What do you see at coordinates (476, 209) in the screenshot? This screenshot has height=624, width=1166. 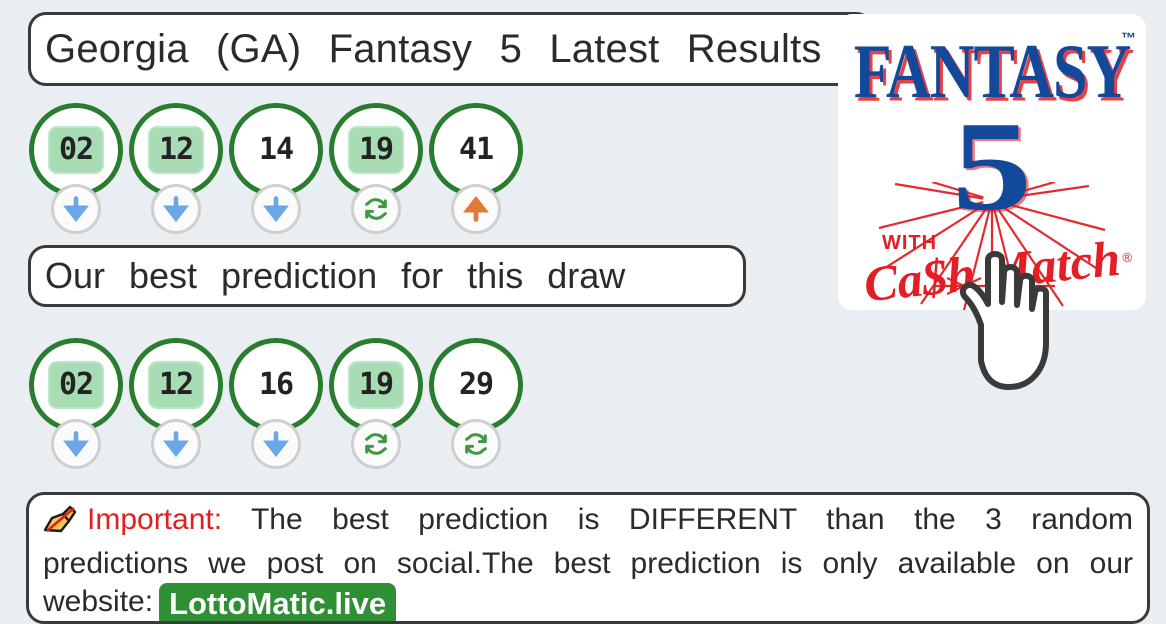 I see `trend-up-icon` at bounding box center [476, 209].